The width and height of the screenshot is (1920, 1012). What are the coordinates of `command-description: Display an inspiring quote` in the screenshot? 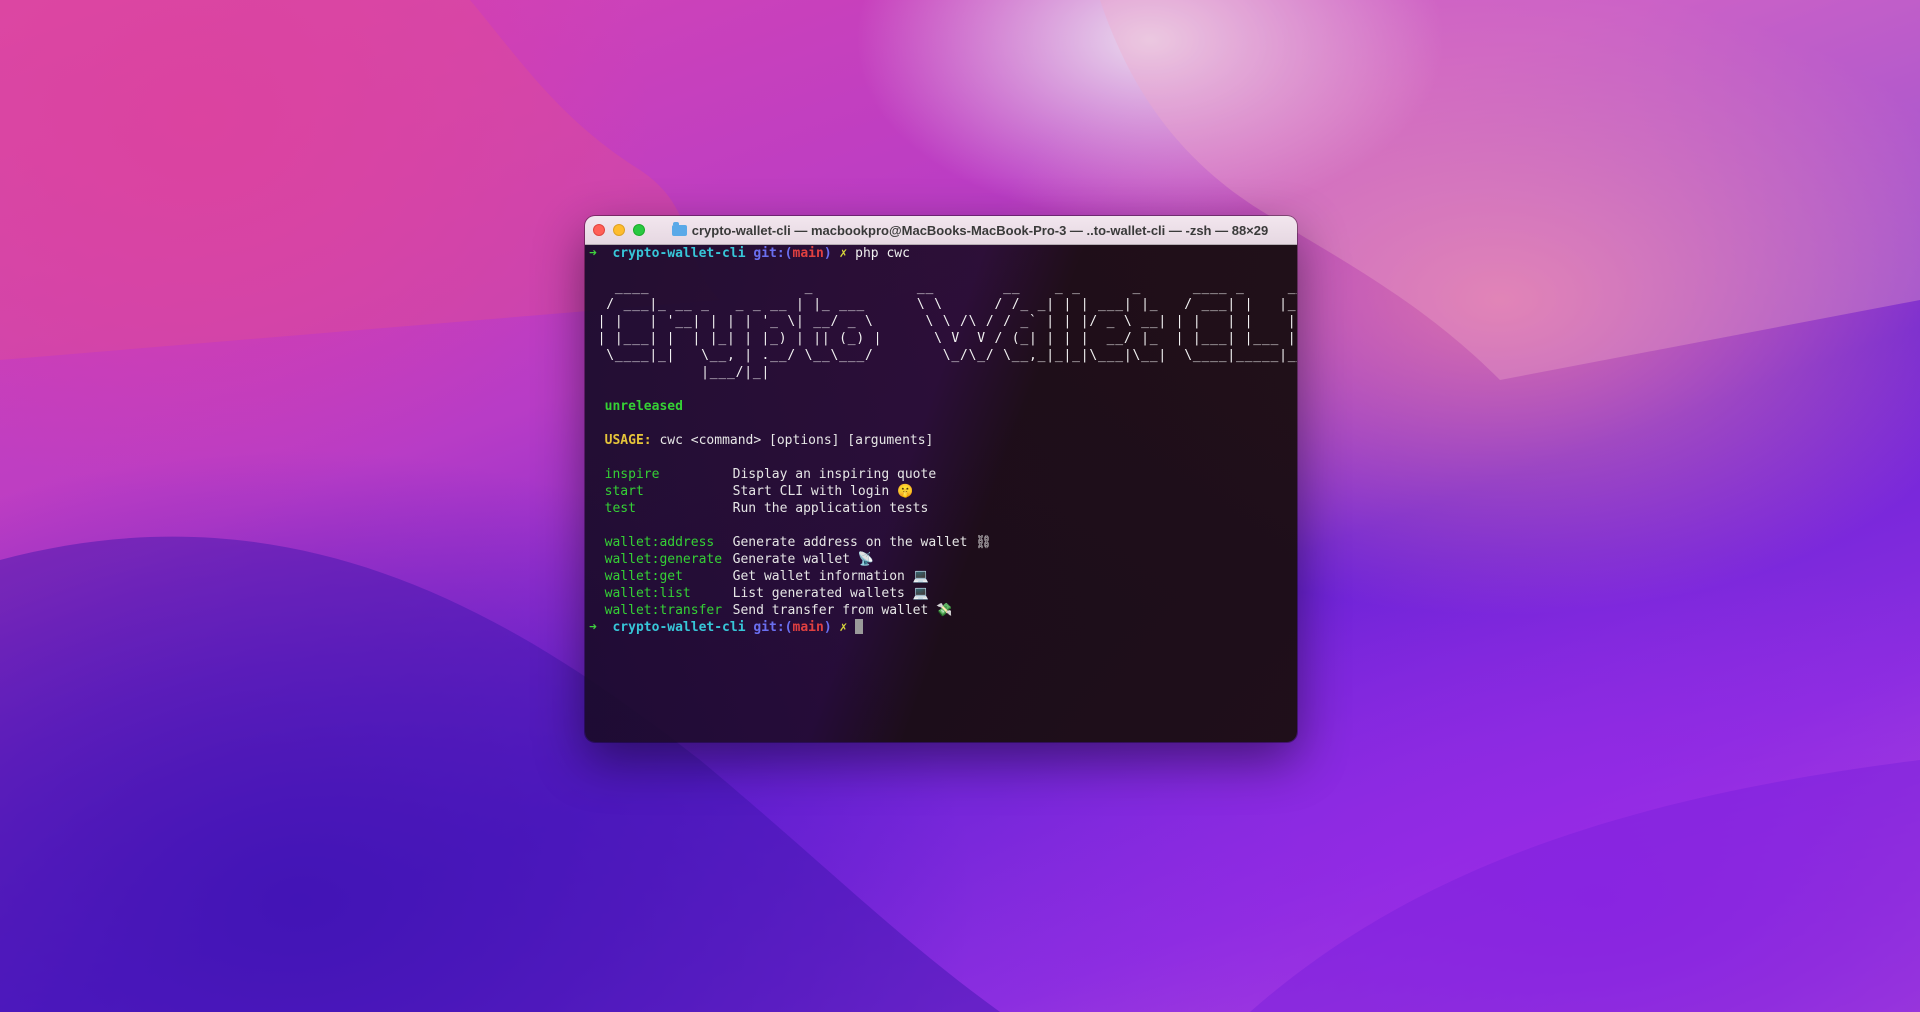 It's located at (834, 474).